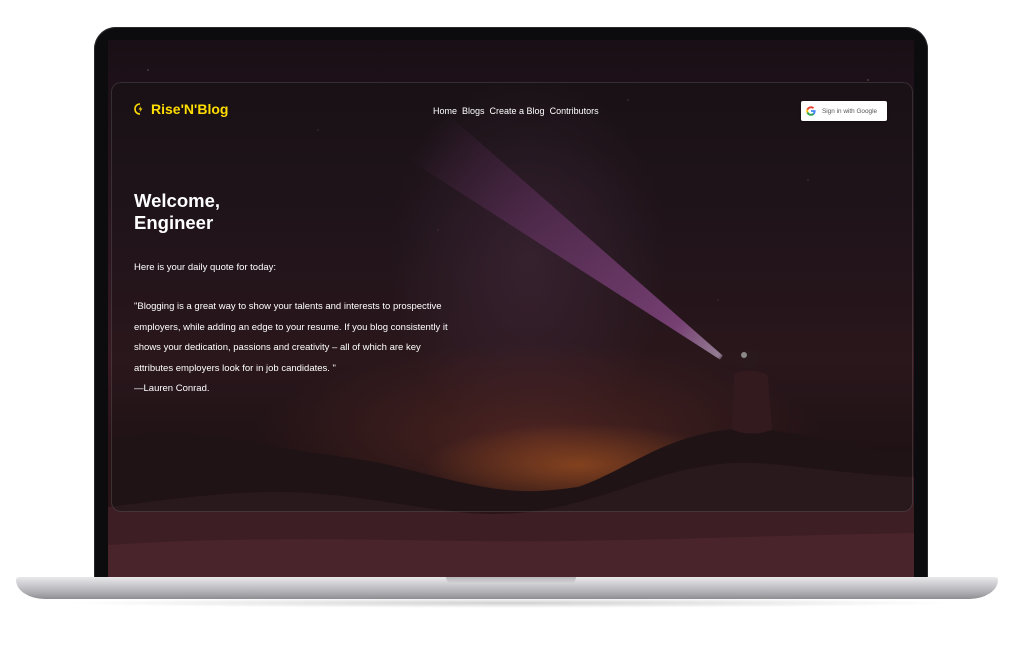 This screenshot has width=1024, height=650. I want to click on quote-intro: Here is your daily quote for today:, so click(205, 267).